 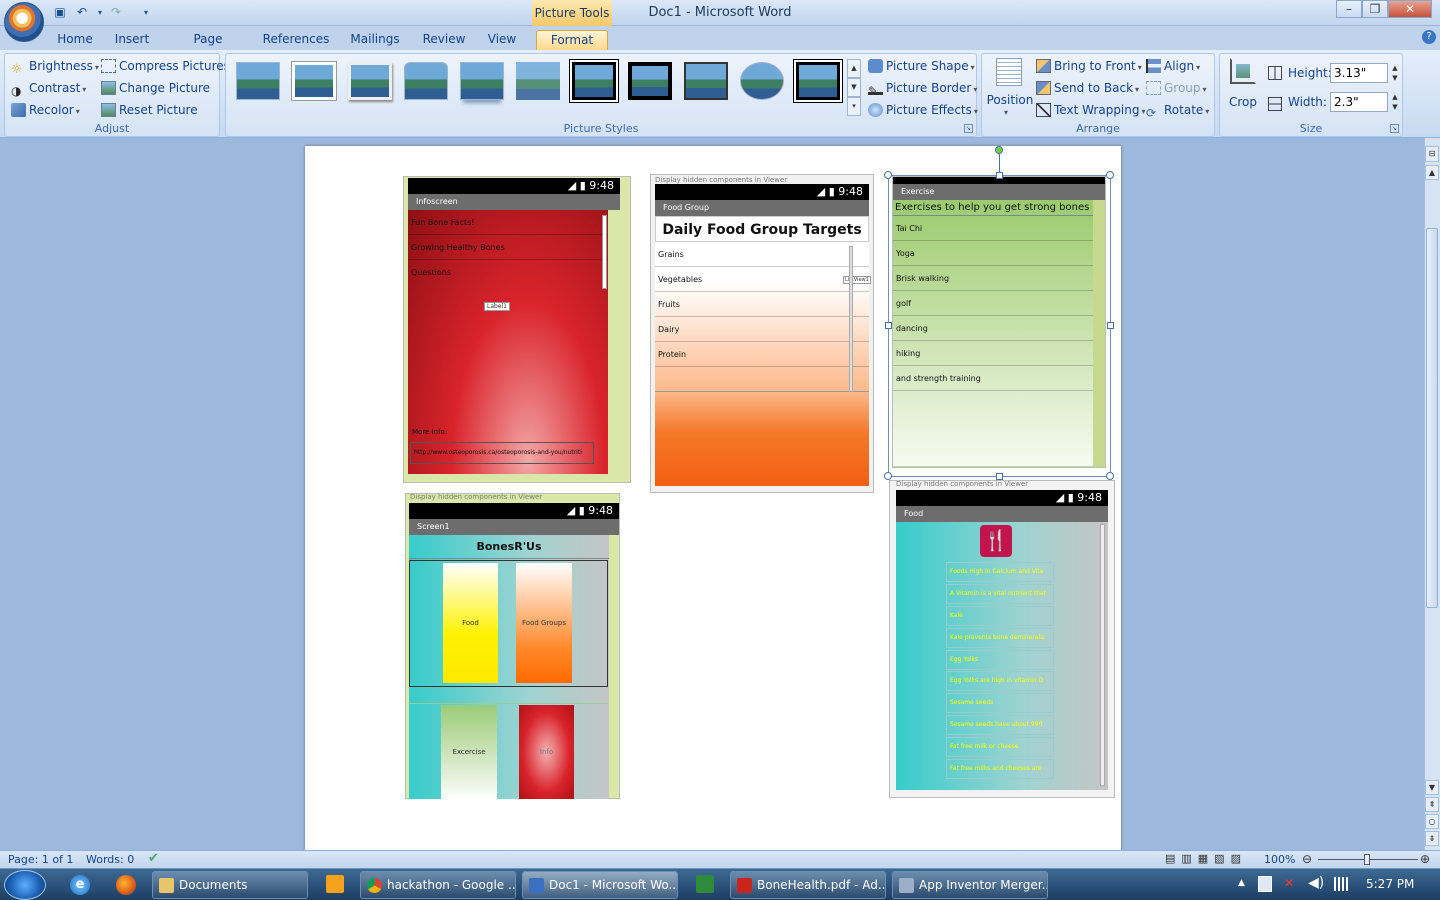 What do you see at coordinates (854, 106) in the screenshot?
I see `gallery-more-button: ▾` at bounding box center [854, 106].